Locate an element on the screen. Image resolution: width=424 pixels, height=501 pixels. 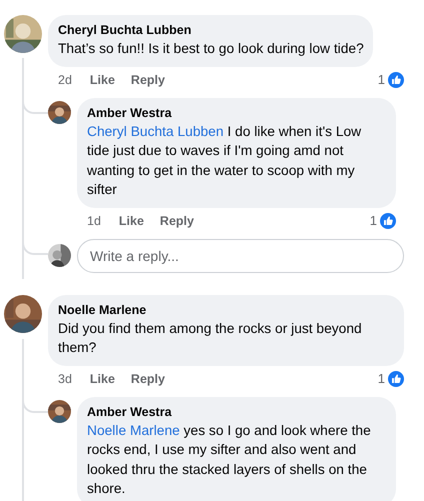
reply-text: Noelle Marlene yes so I go and look where the rocks end, I use my sifter and also went and looked thru the stacked layers of shells on the shore. is located at coordinates (229, 460).